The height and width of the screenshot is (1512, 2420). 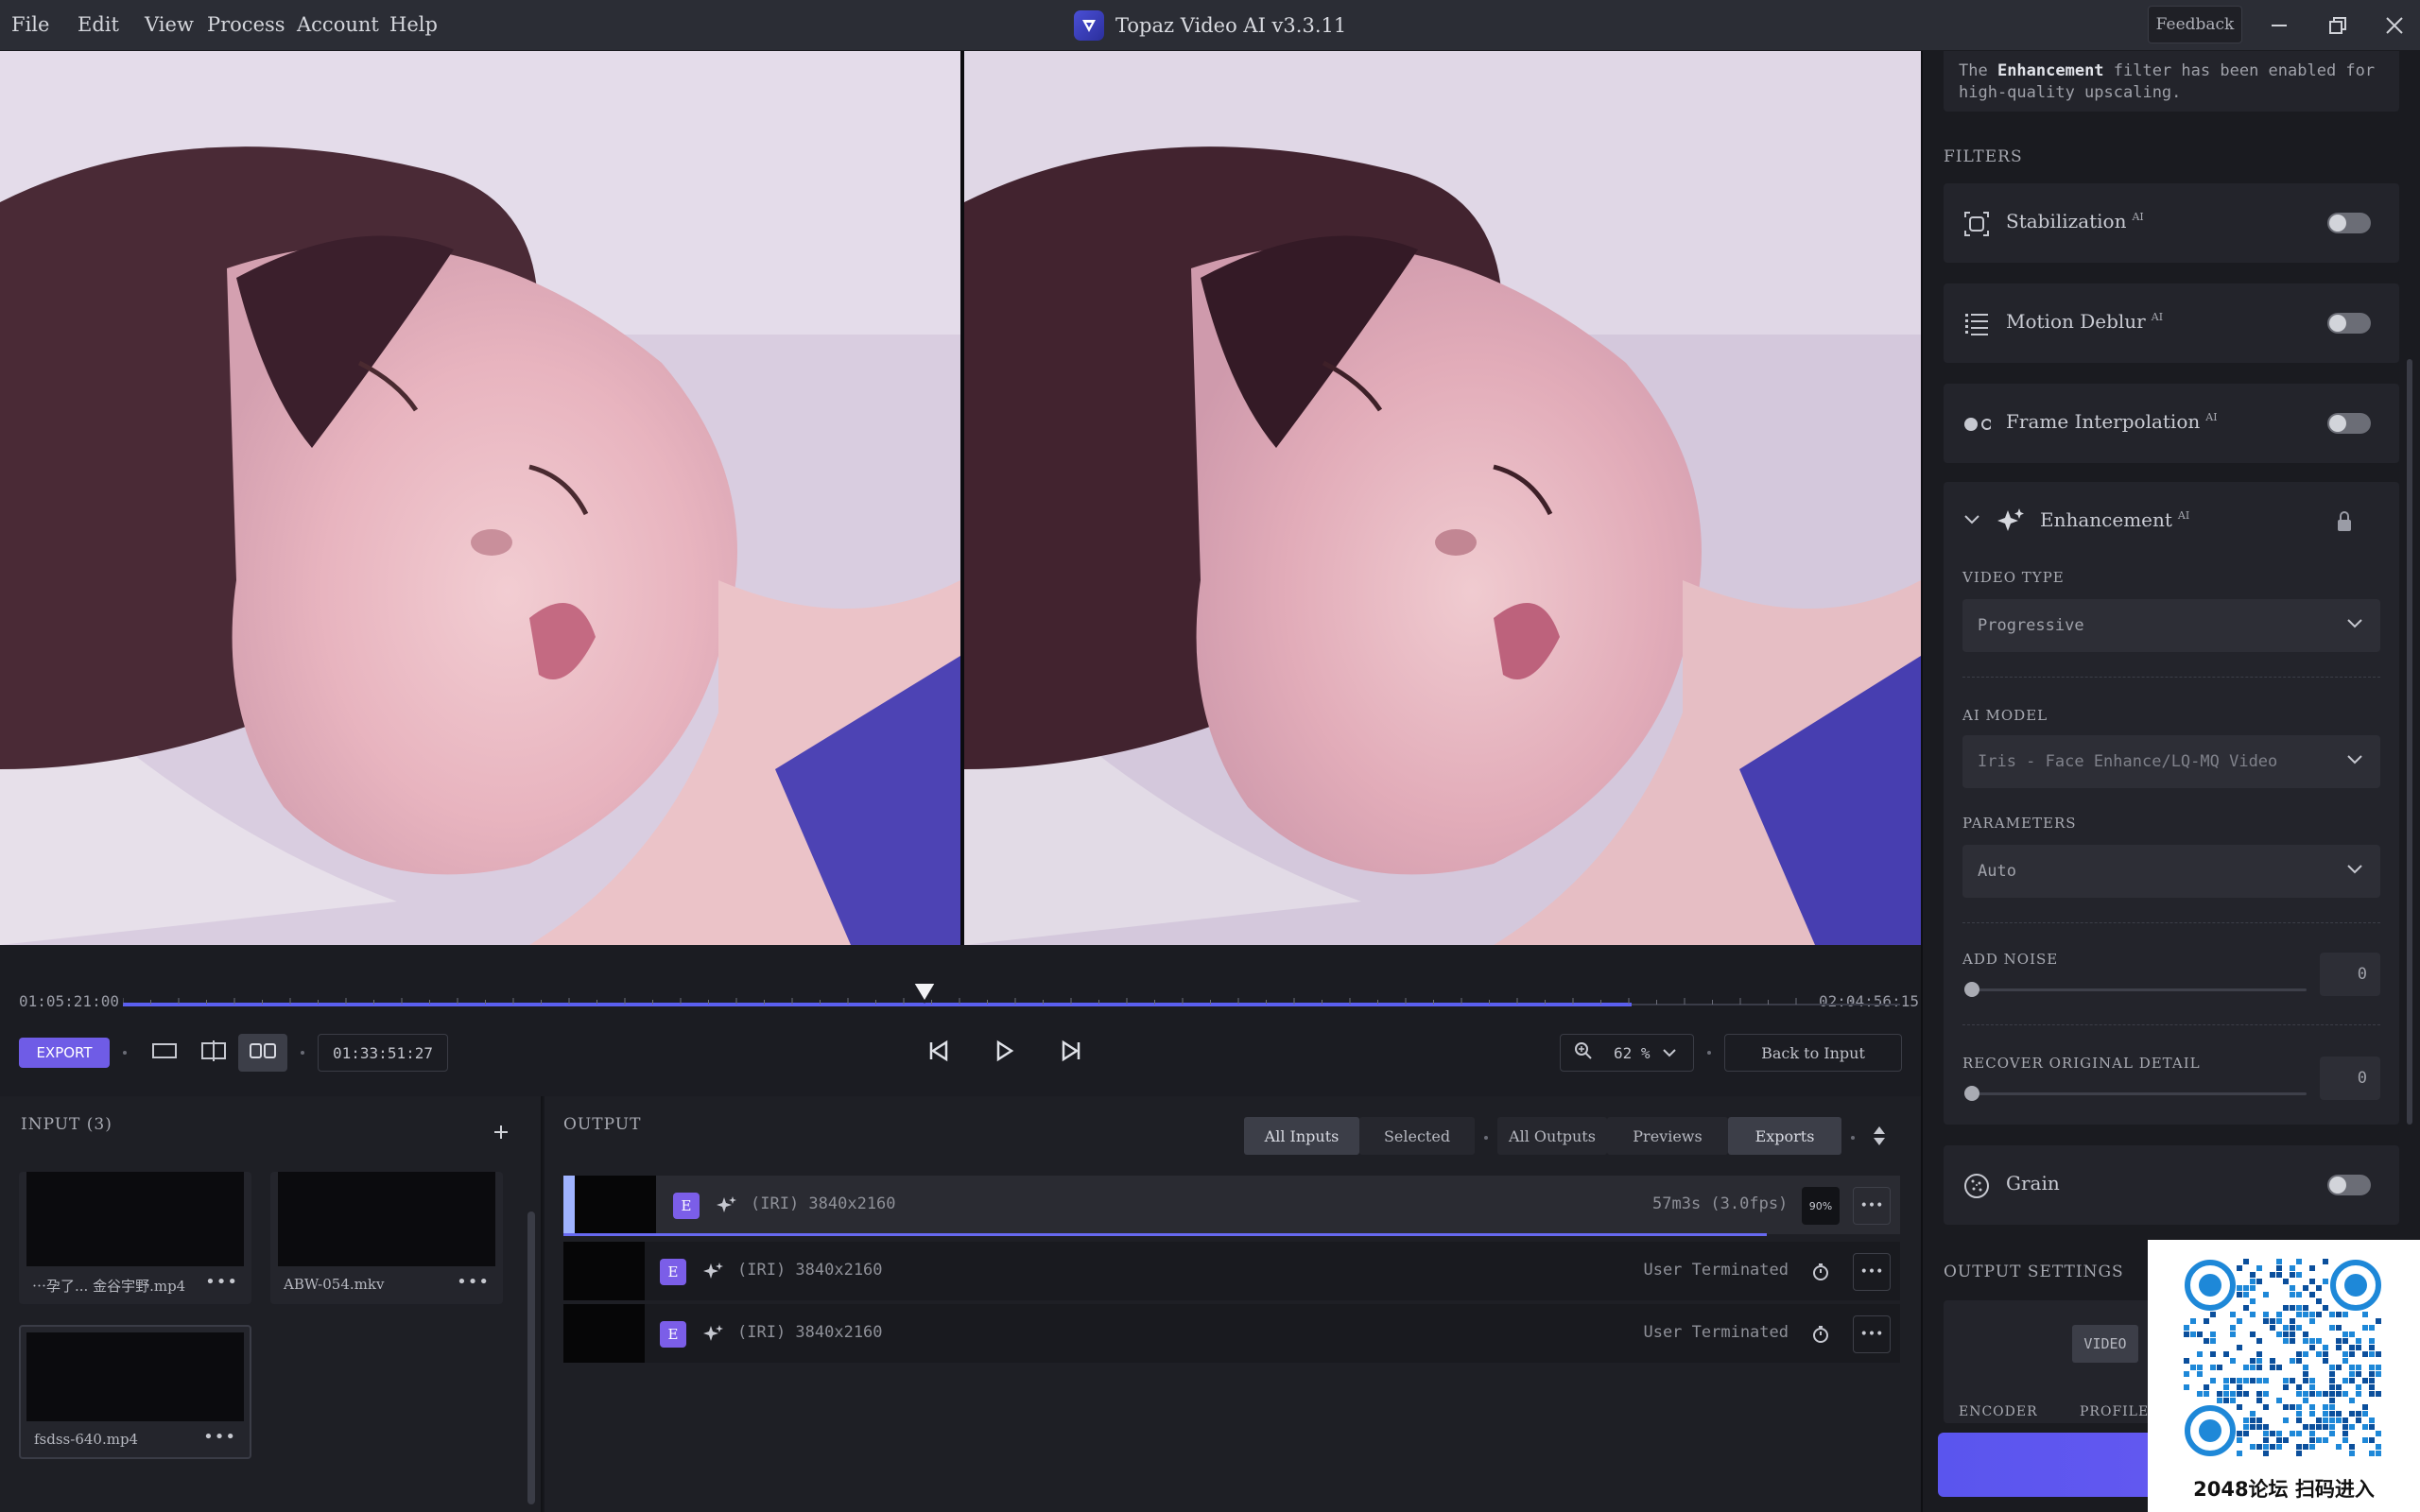 What do you see at coordinates (2171, 677) in the screenshot?
I see `section-divider` at bounding box center [2171, 677].